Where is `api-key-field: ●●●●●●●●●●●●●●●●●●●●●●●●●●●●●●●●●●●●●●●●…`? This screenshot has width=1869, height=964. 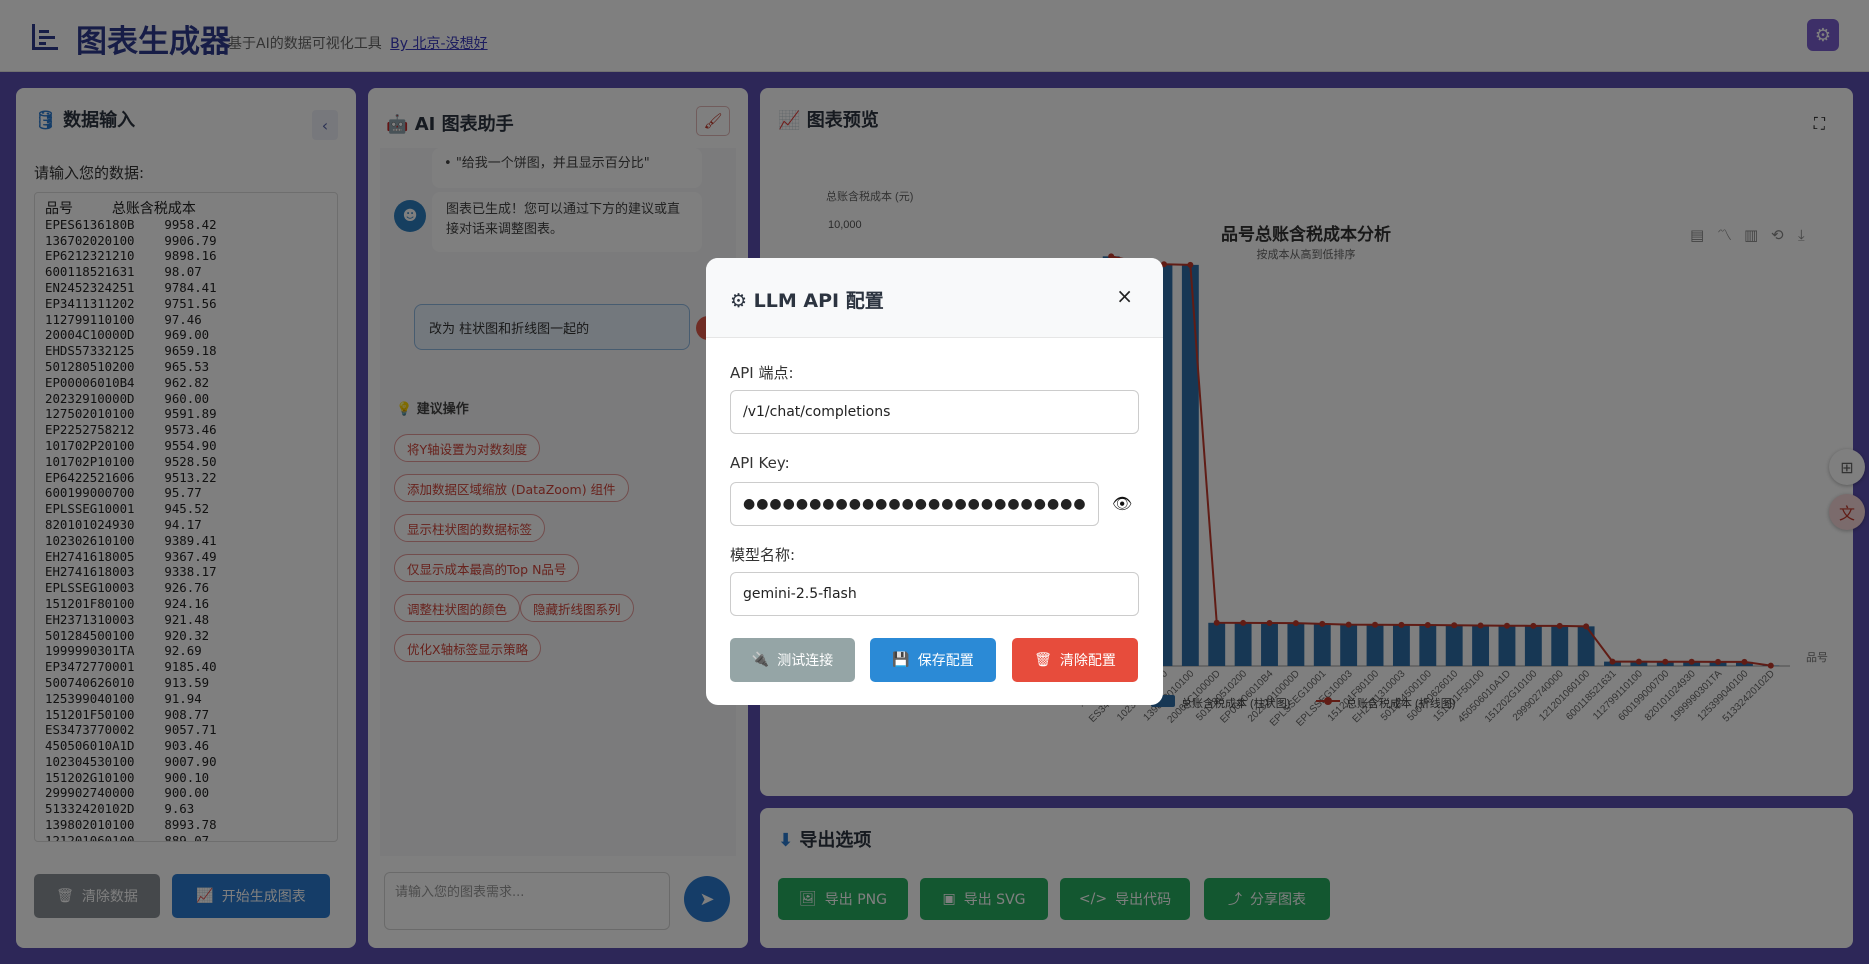 api-key-field: ●●●●●●●●●●●●●●●●●●●●●●●●●●●●●●●●●●●●●●●●… is located at coordinates (914, 504).